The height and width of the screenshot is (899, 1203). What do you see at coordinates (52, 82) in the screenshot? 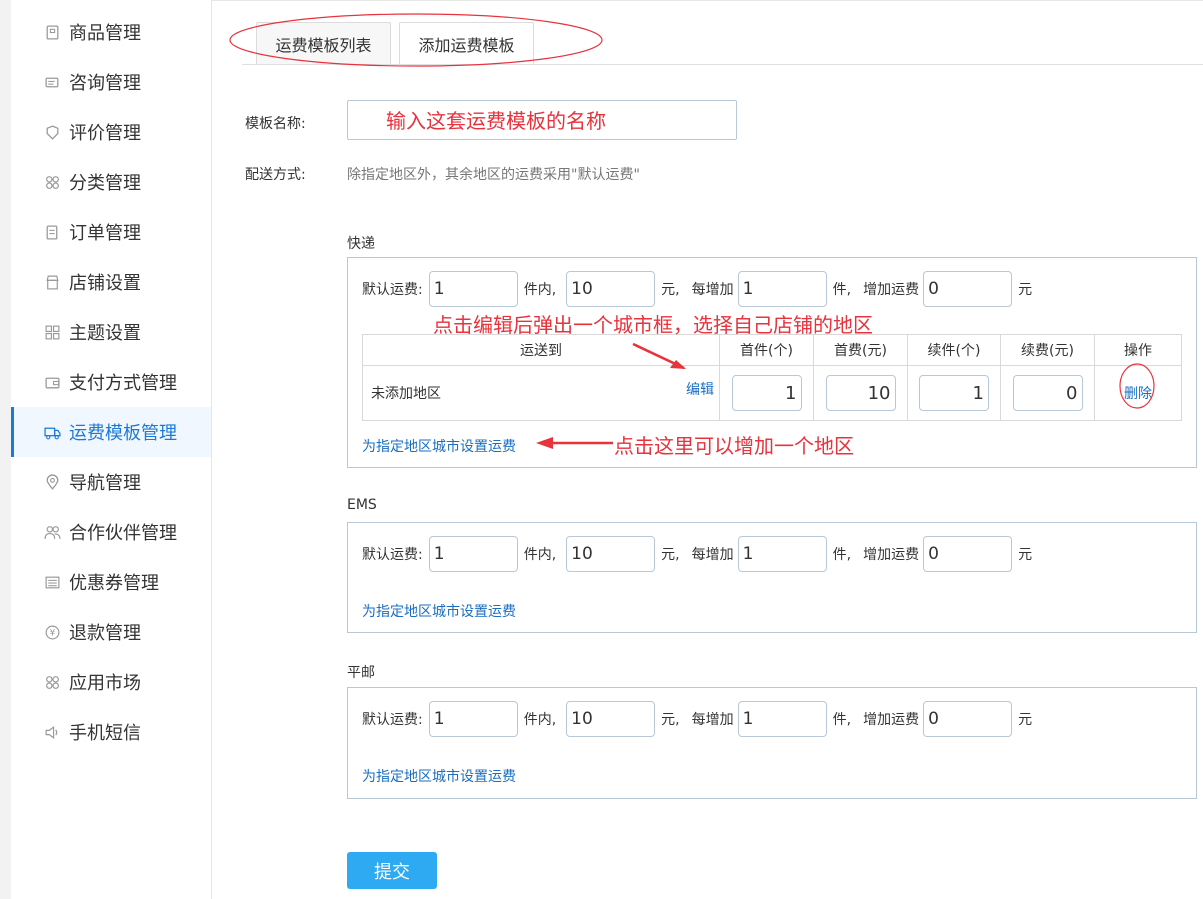
I see `chat-icon` at bounding box center [52, 82].